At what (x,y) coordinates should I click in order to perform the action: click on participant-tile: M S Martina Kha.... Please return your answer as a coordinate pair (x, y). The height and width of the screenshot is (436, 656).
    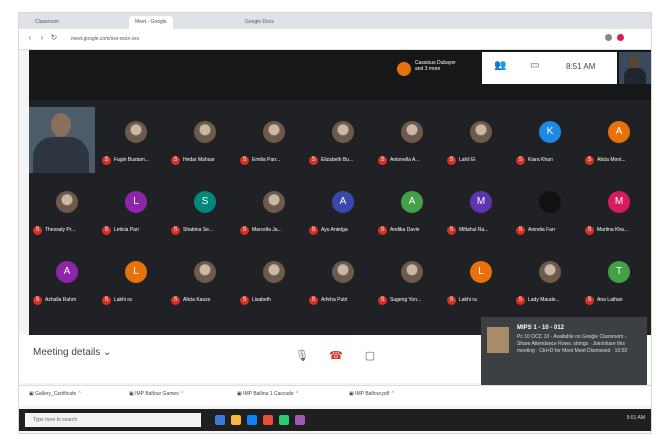
    Looking at the image, I should click on (616, 210).